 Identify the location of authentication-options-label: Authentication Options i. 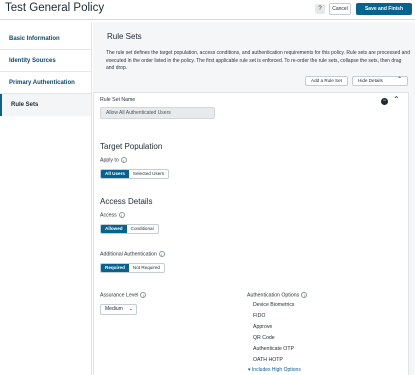
(277, 295).